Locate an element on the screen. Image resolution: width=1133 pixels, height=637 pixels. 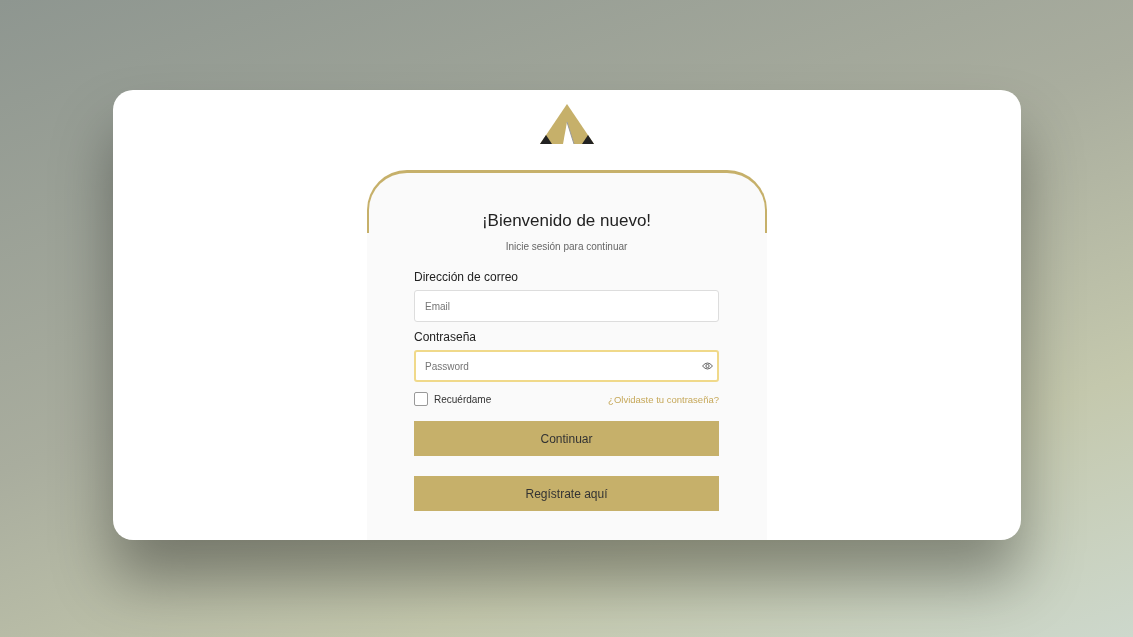
welcome-title: ¡Bienvenido de nuevo! is located at coordinates (566, 221).